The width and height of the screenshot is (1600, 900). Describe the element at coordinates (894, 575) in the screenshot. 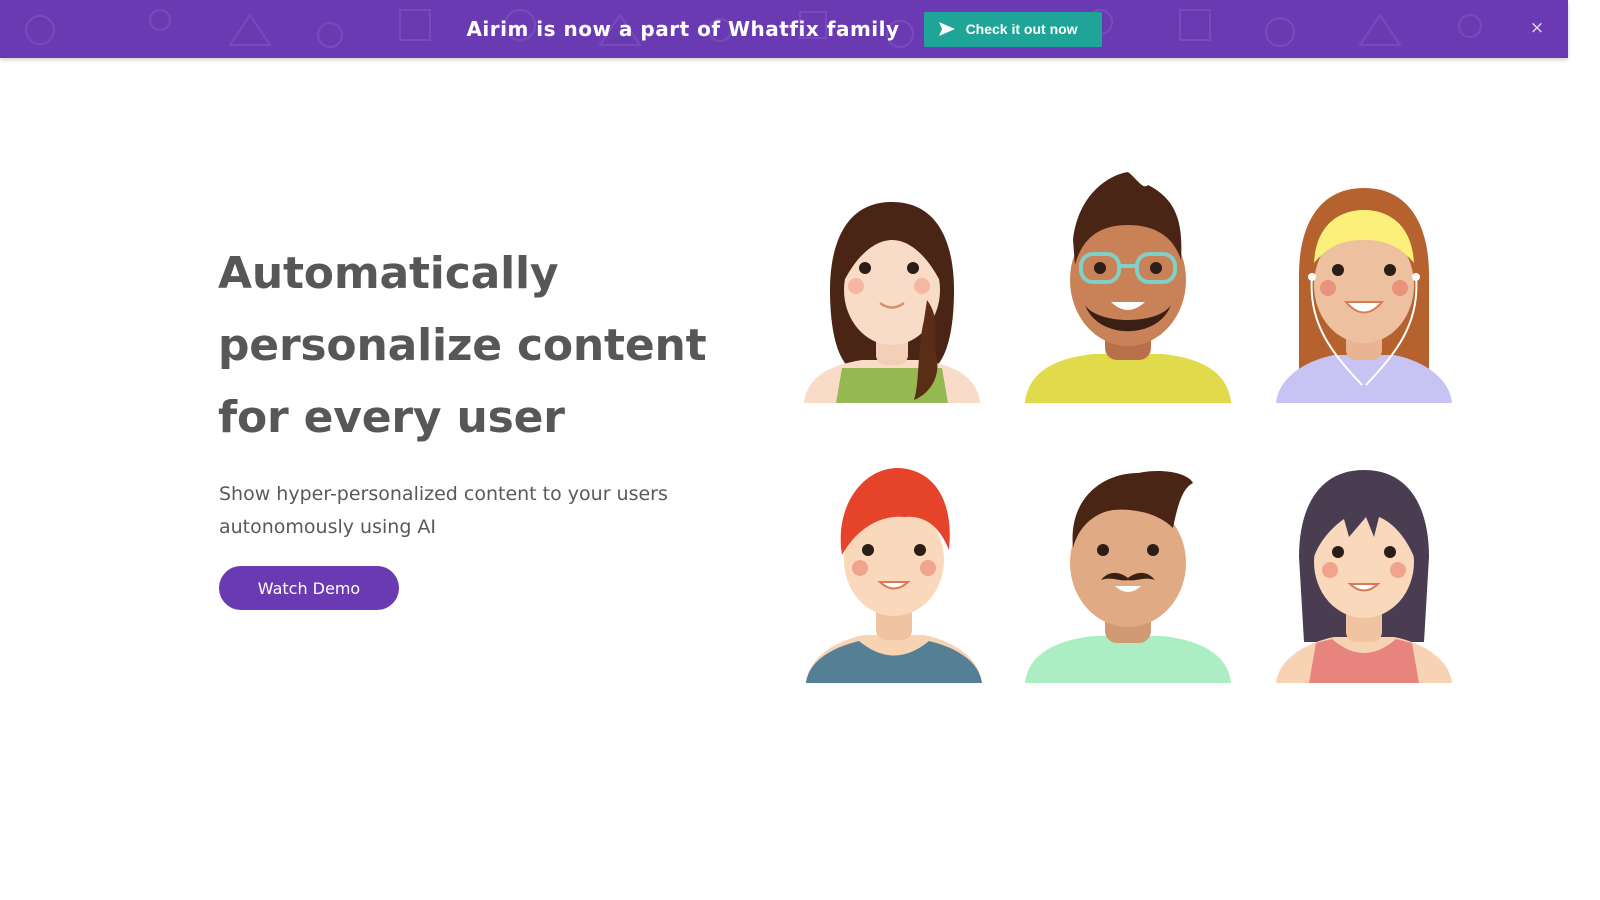

I see `avatar-woman-red-hair` at that location.